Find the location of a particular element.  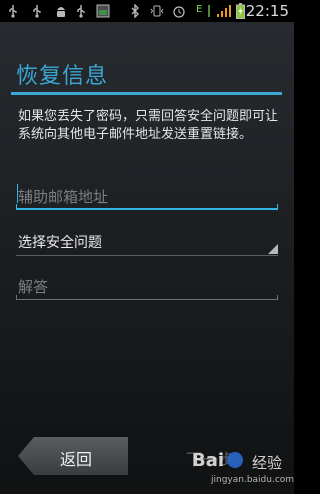

answer-field: 解答 is located at coordinates (147, 284).